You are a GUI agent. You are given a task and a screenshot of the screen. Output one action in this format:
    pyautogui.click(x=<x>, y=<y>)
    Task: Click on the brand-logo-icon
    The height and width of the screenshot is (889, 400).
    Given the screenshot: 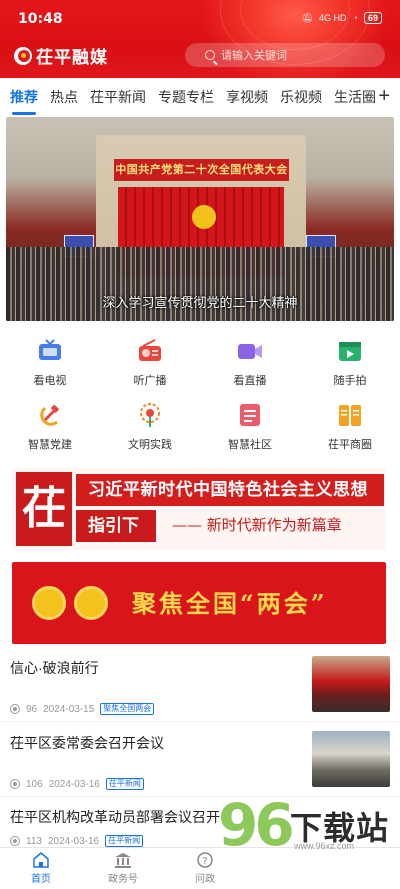 What is the action you would take?
    pyautogui.click(x=23, y=55)
    